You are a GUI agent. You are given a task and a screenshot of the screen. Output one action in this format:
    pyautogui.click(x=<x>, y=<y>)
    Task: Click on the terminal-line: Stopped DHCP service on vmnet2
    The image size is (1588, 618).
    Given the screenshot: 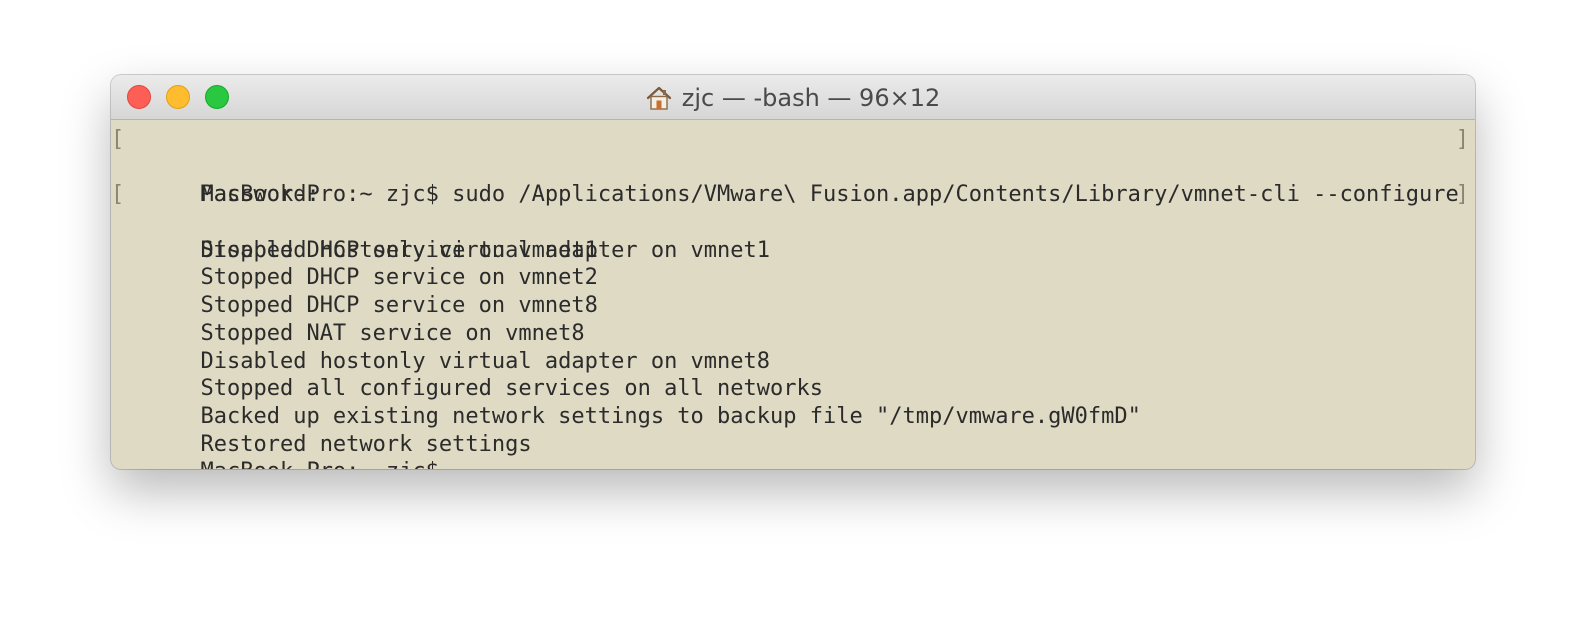 What is the action you would take?
    pyautogui.click(x=793, y=263)
    